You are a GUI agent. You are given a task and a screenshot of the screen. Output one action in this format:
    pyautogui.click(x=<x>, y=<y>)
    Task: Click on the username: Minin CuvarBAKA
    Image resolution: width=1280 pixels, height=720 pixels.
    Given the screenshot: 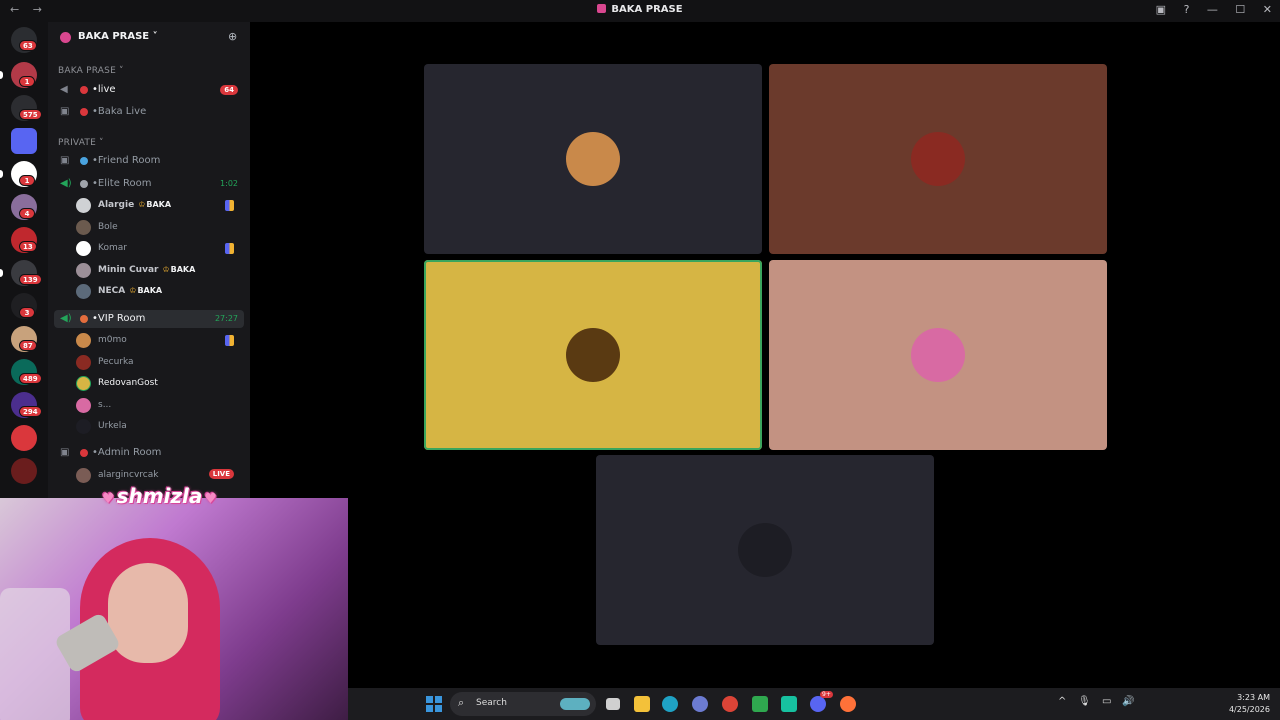 What is the action you would take?
    pyautogui.click(x=146, y=270)
    